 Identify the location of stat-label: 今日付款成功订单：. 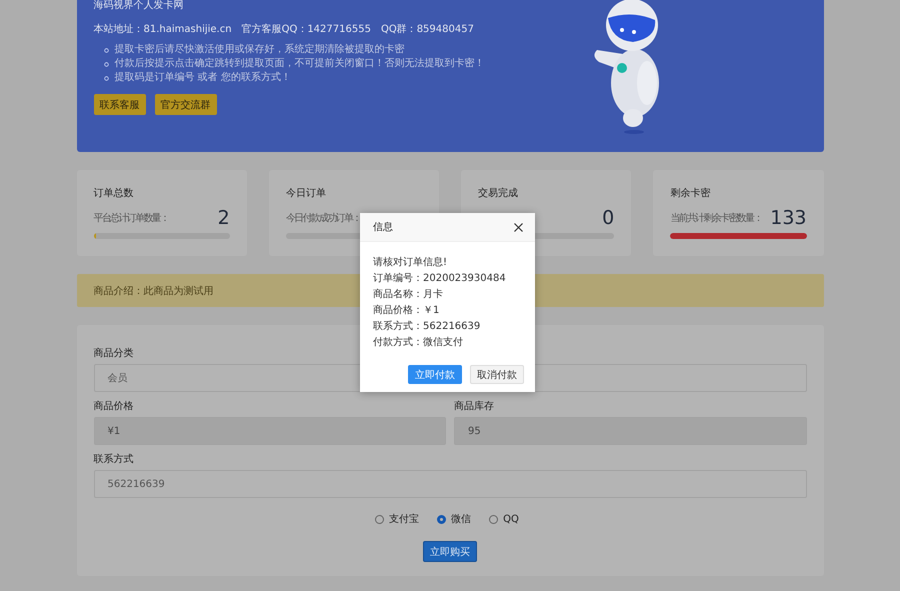
(323, 218).